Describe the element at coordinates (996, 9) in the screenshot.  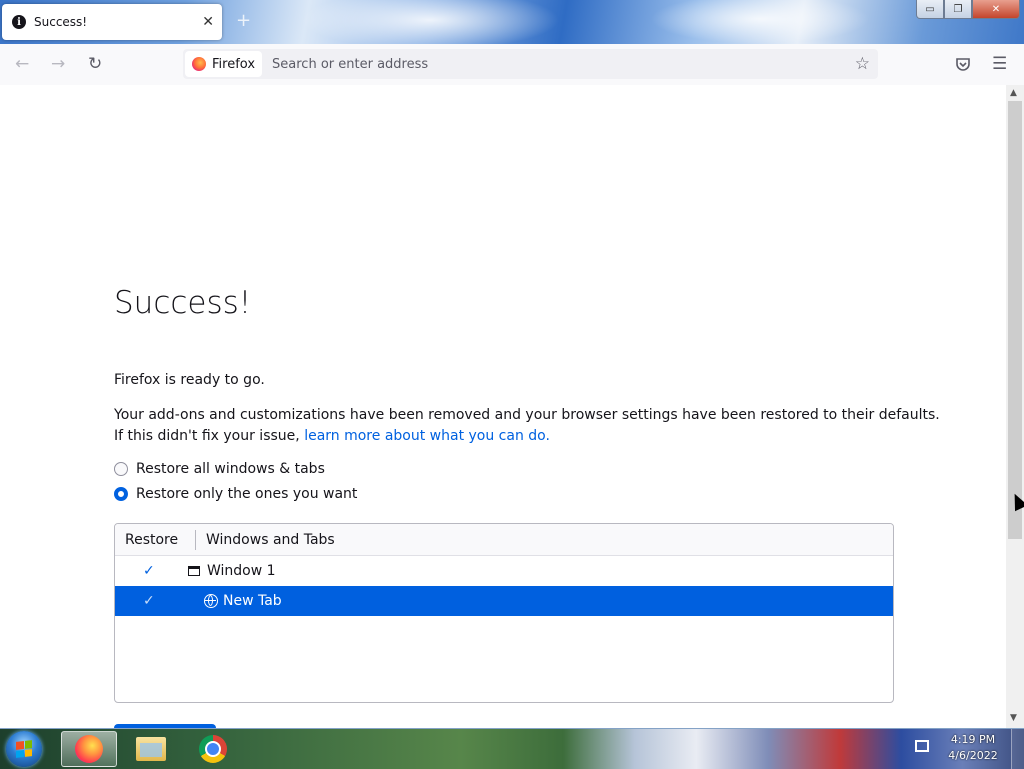
I see `close-window-button: ✕` at that location.